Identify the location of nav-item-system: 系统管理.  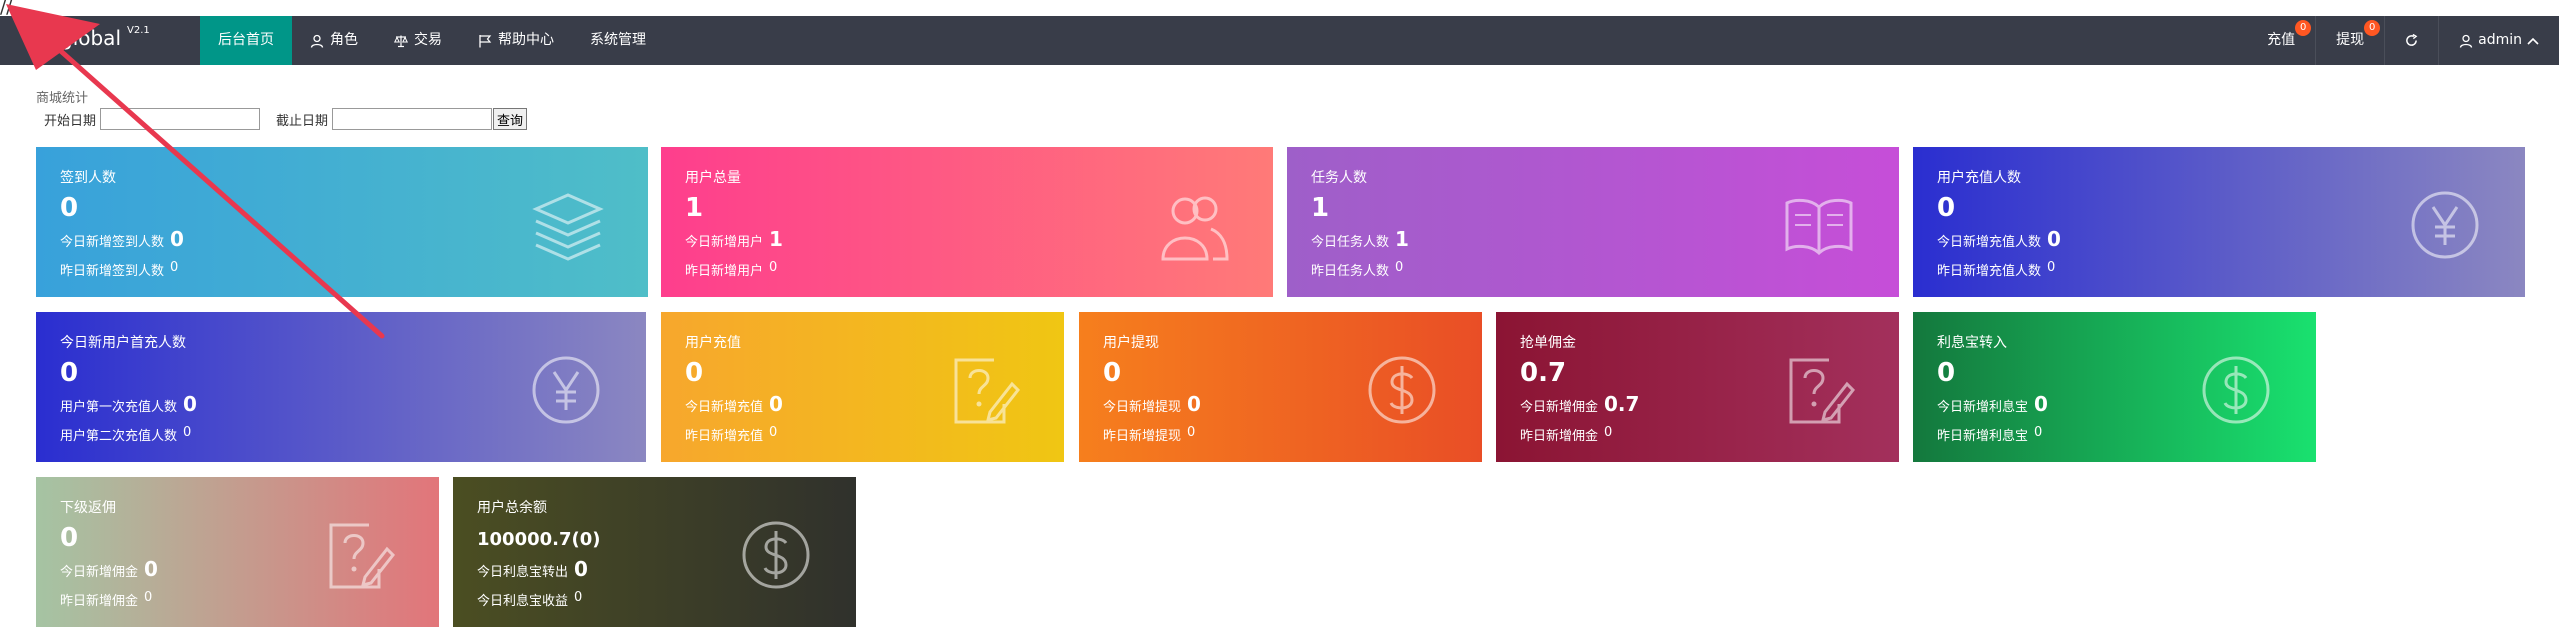
(618, 40).